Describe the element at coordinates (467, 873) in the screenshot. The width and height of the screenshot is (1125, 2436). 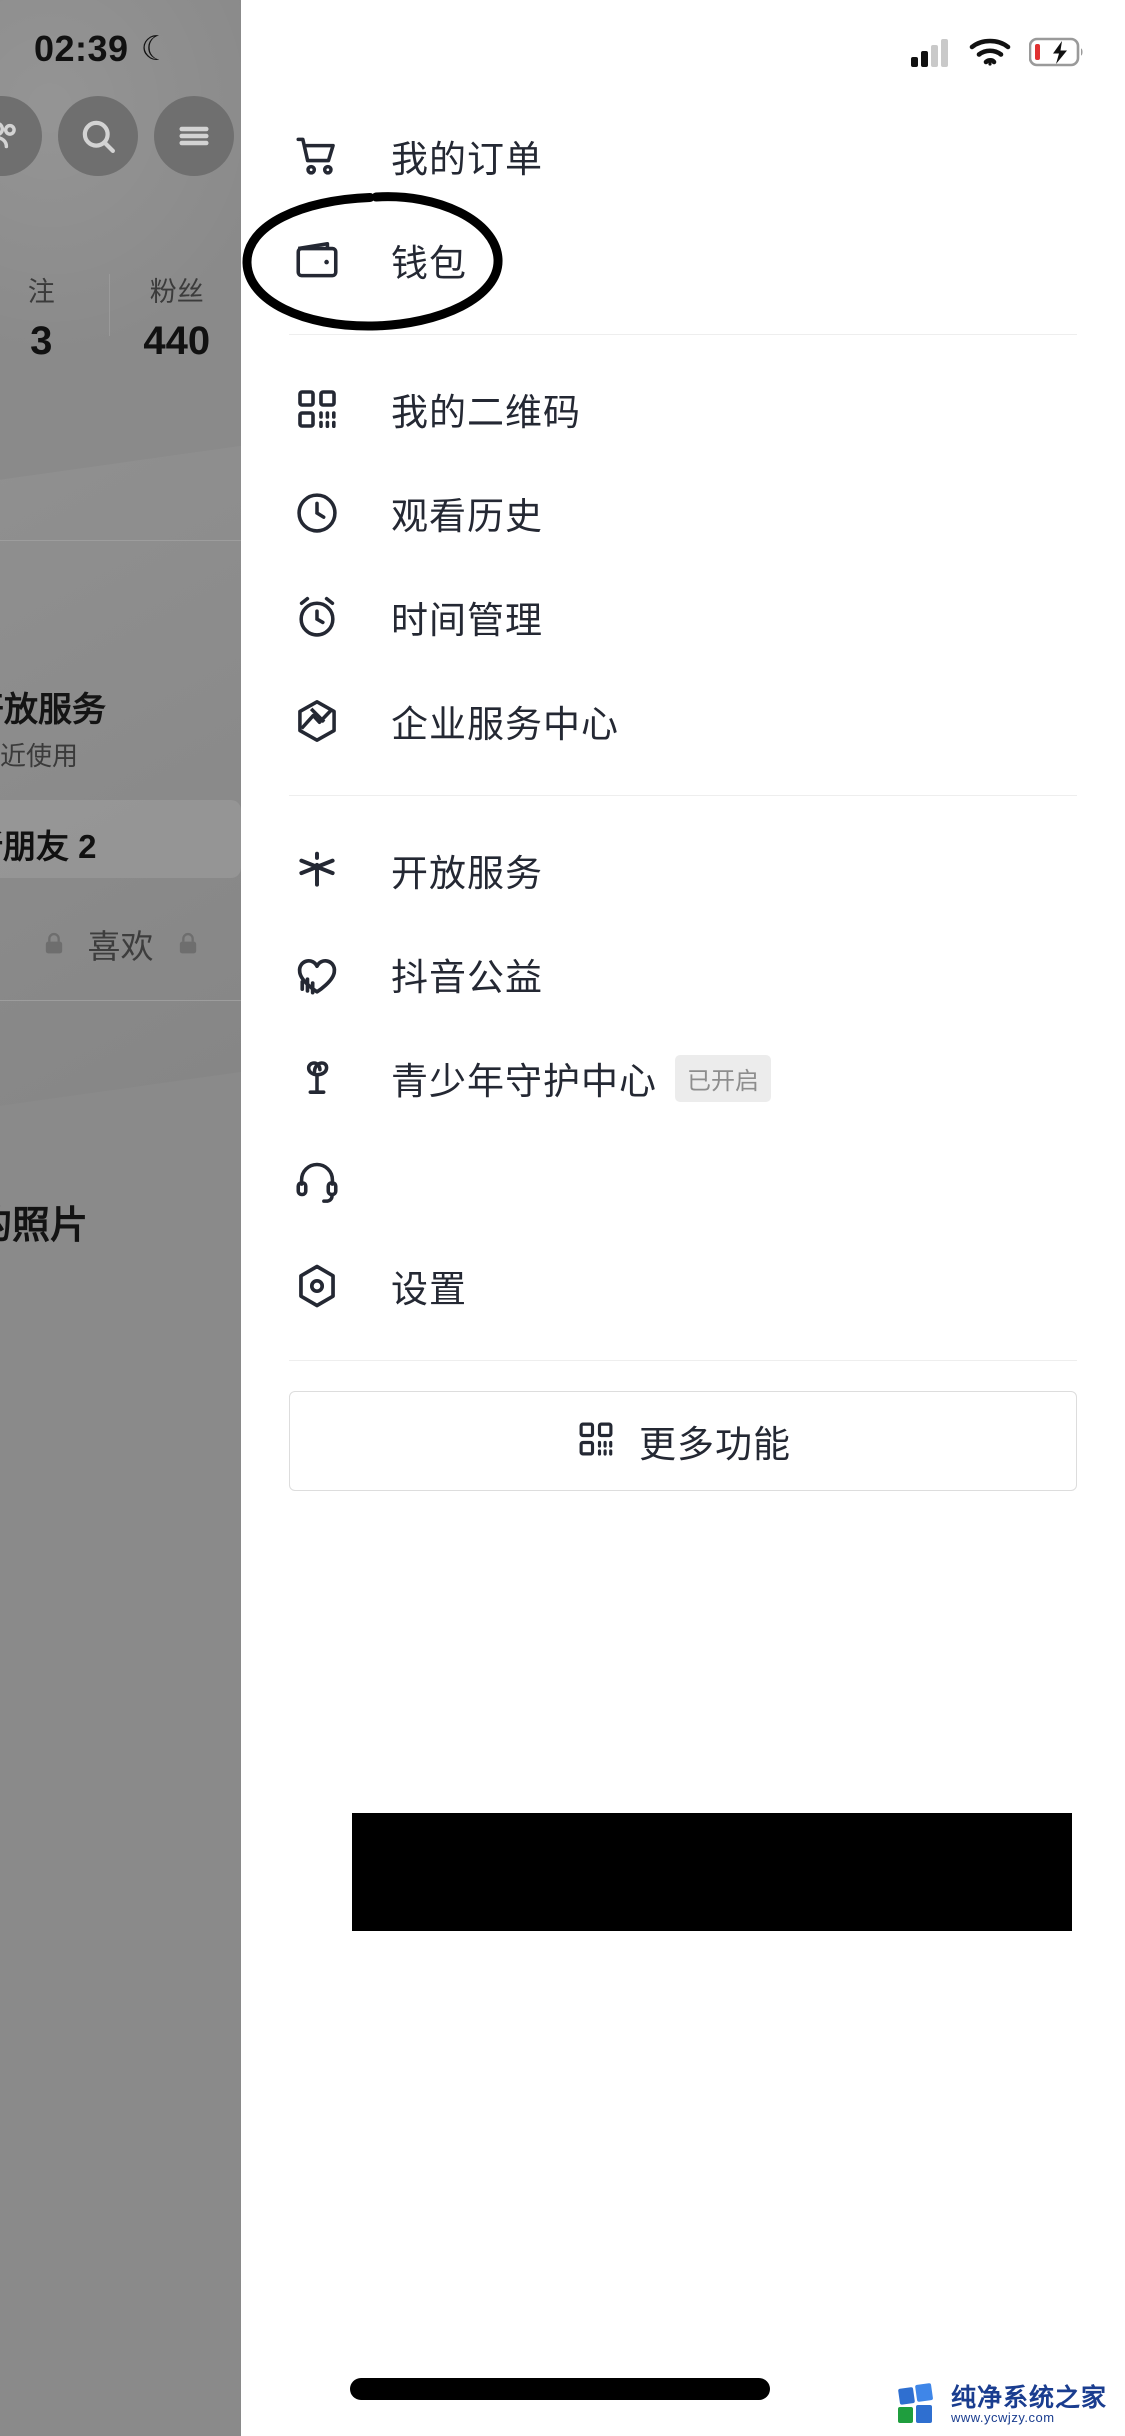
I see `menu-label-open-service: 开放服务` at that location.